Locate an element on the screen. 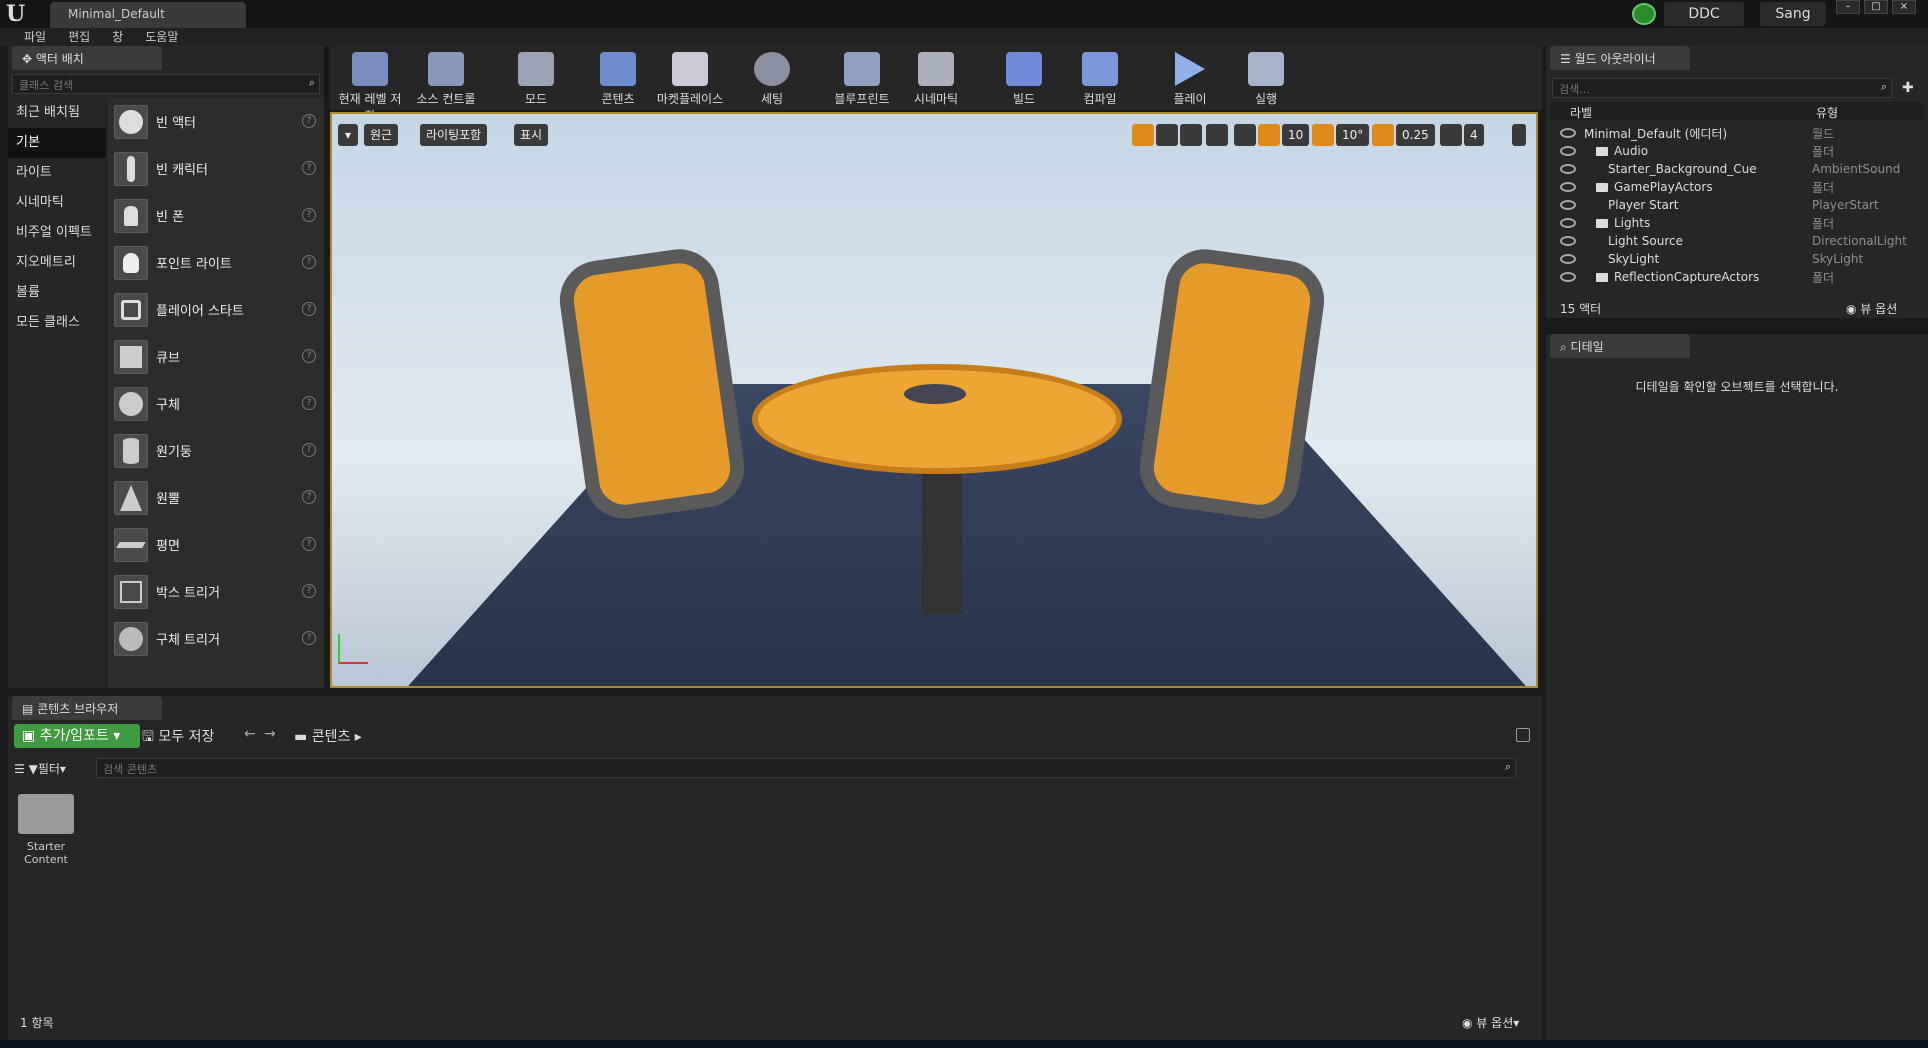 Image resolution: width=1928 pixels, height=1048 pixels. place-actors-tab: ✥ 액터 배치 is located at coordinates (87, 58).